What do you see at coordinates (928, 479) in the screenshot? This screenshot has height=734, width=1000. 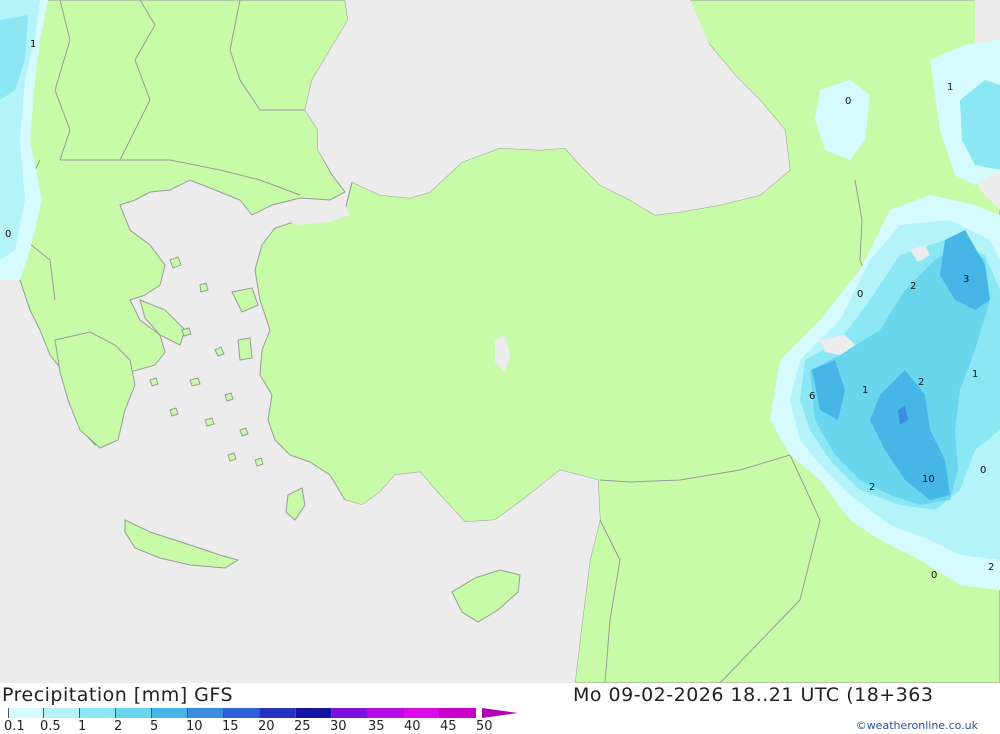 I see `contour-label: 10` at bounding box center [928, 479].